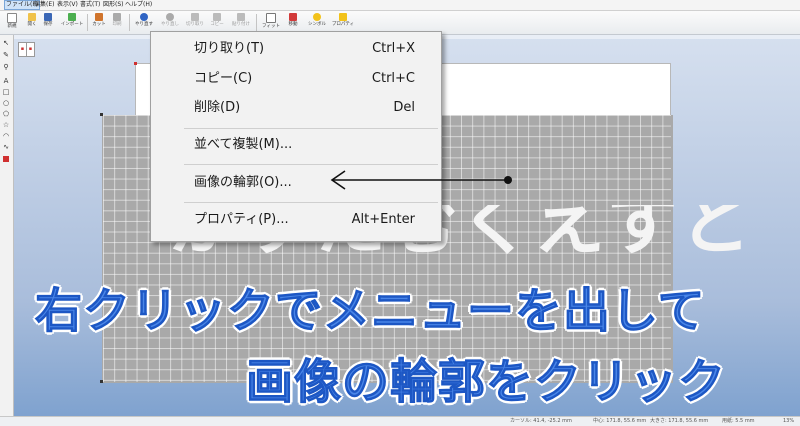 Image resolution: width=800 pixels, height=426 pixels. What do you see at coordinates (217, 107) in the screenshot?
I see `menu-item-label: 削除(D)` at bounding box center [217, 107].